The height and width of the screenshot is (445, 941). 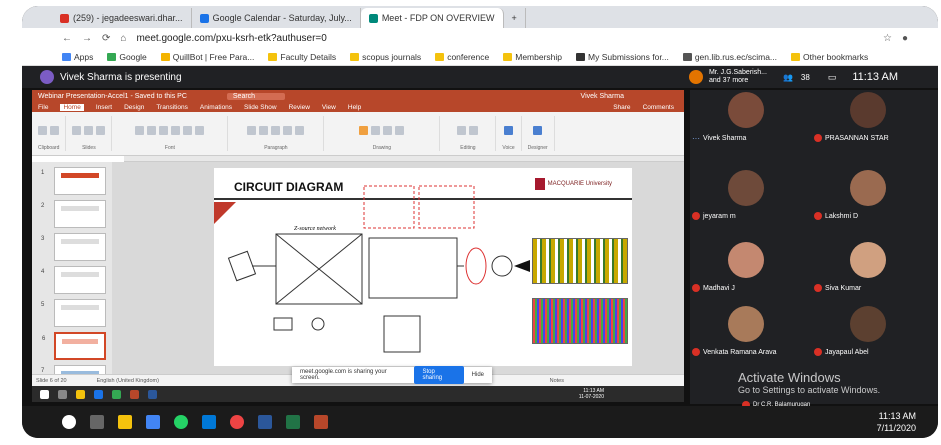 I want to click on slide-thumbnail-selected: 6, so click(x=74, y=346).